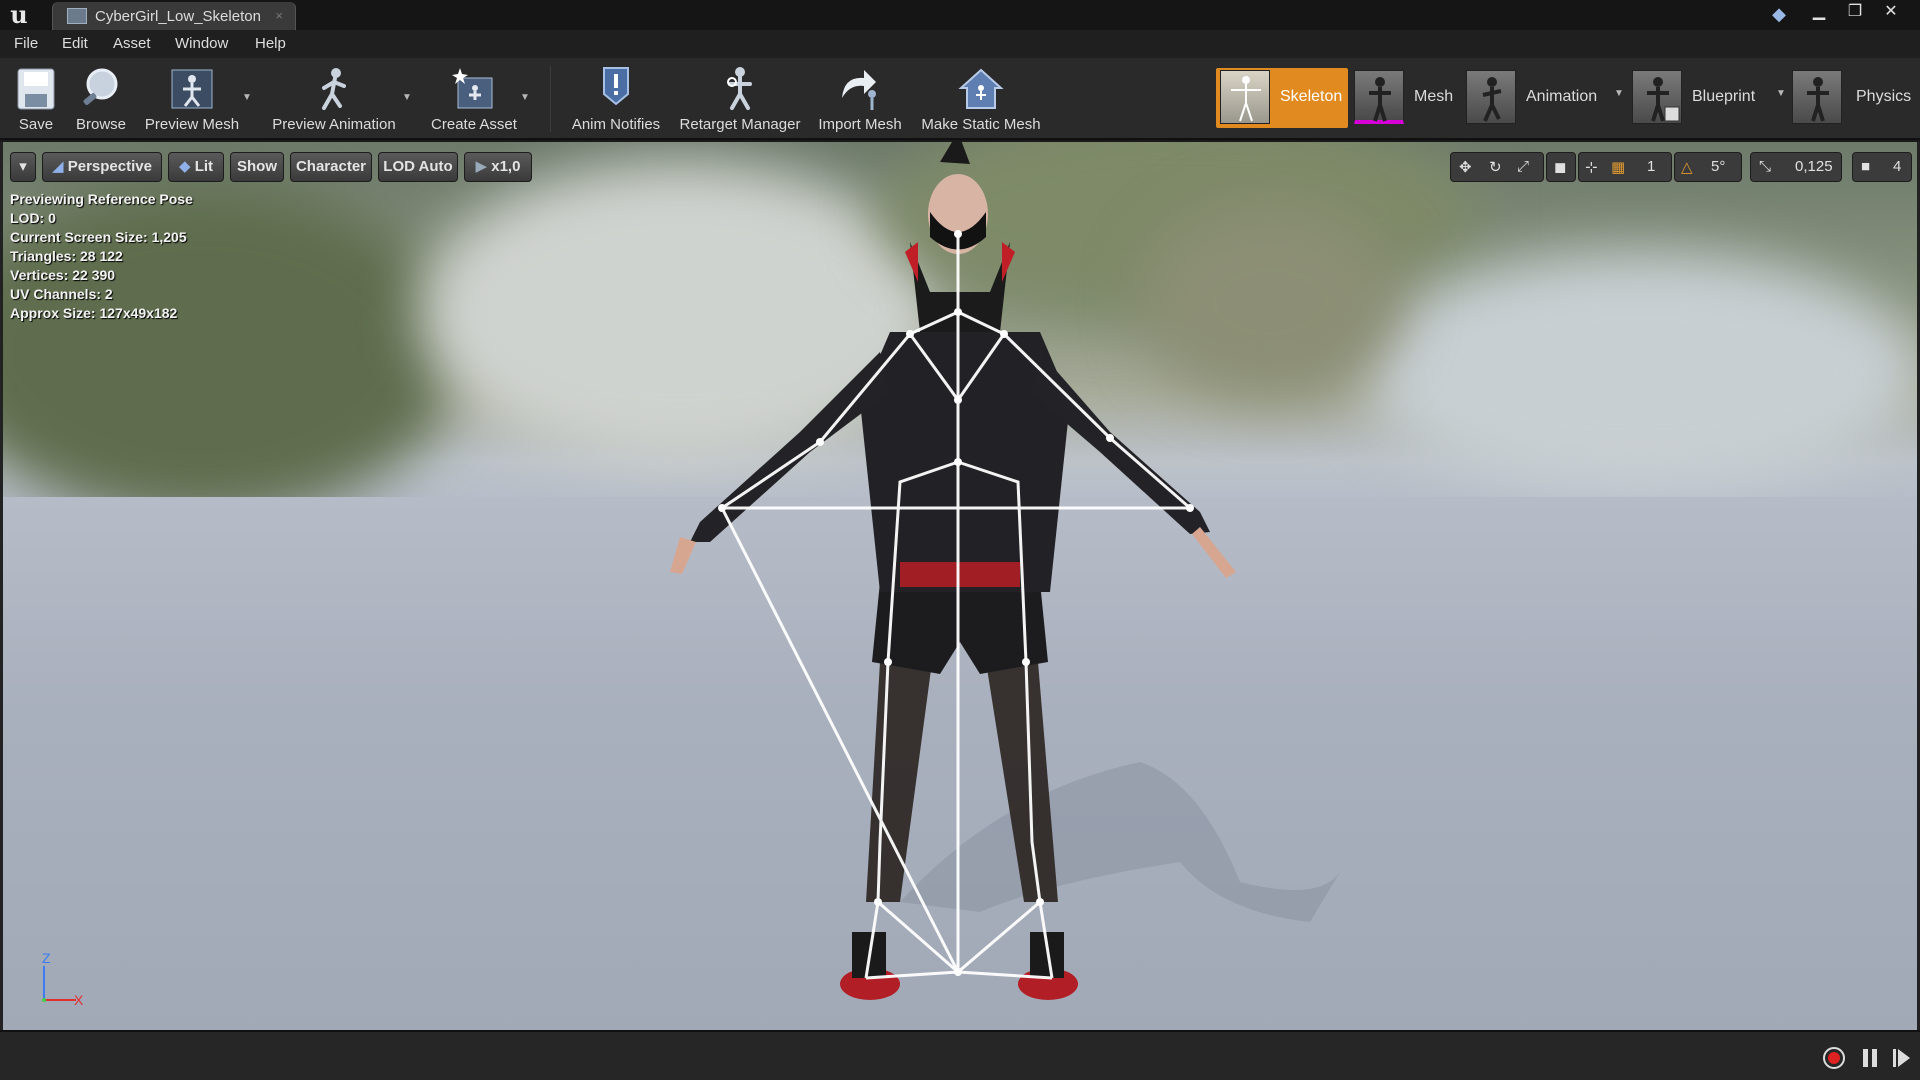 This screenshot has height=1080, width=1920. I want to click on mode-skeleton-button: Skeleton, so click(1282, 98).